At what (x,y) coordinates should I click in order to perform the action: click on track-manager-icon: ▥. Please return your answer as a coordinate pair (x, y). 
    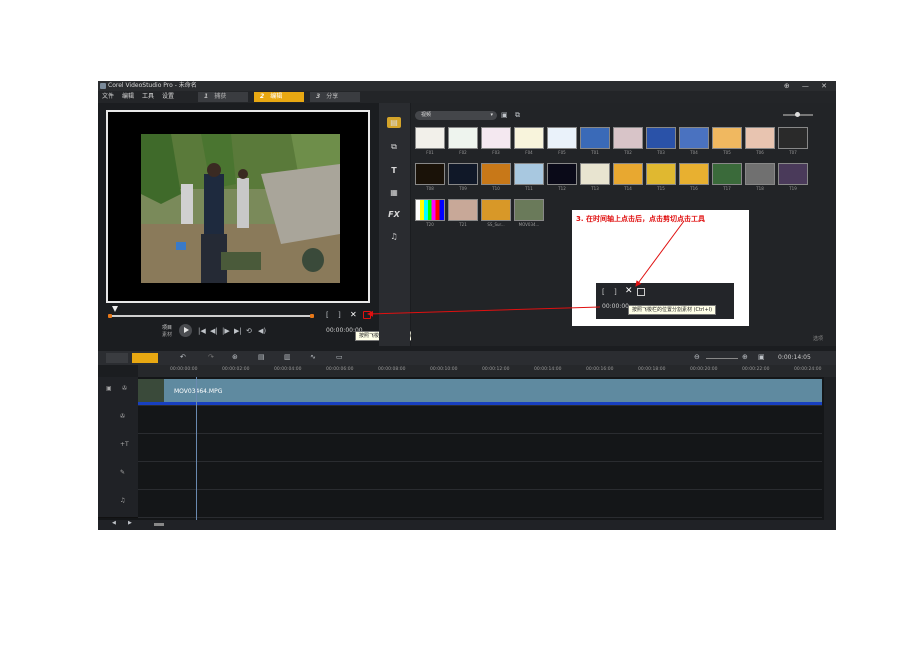
    Looking at the image, I should click on (287, 357).